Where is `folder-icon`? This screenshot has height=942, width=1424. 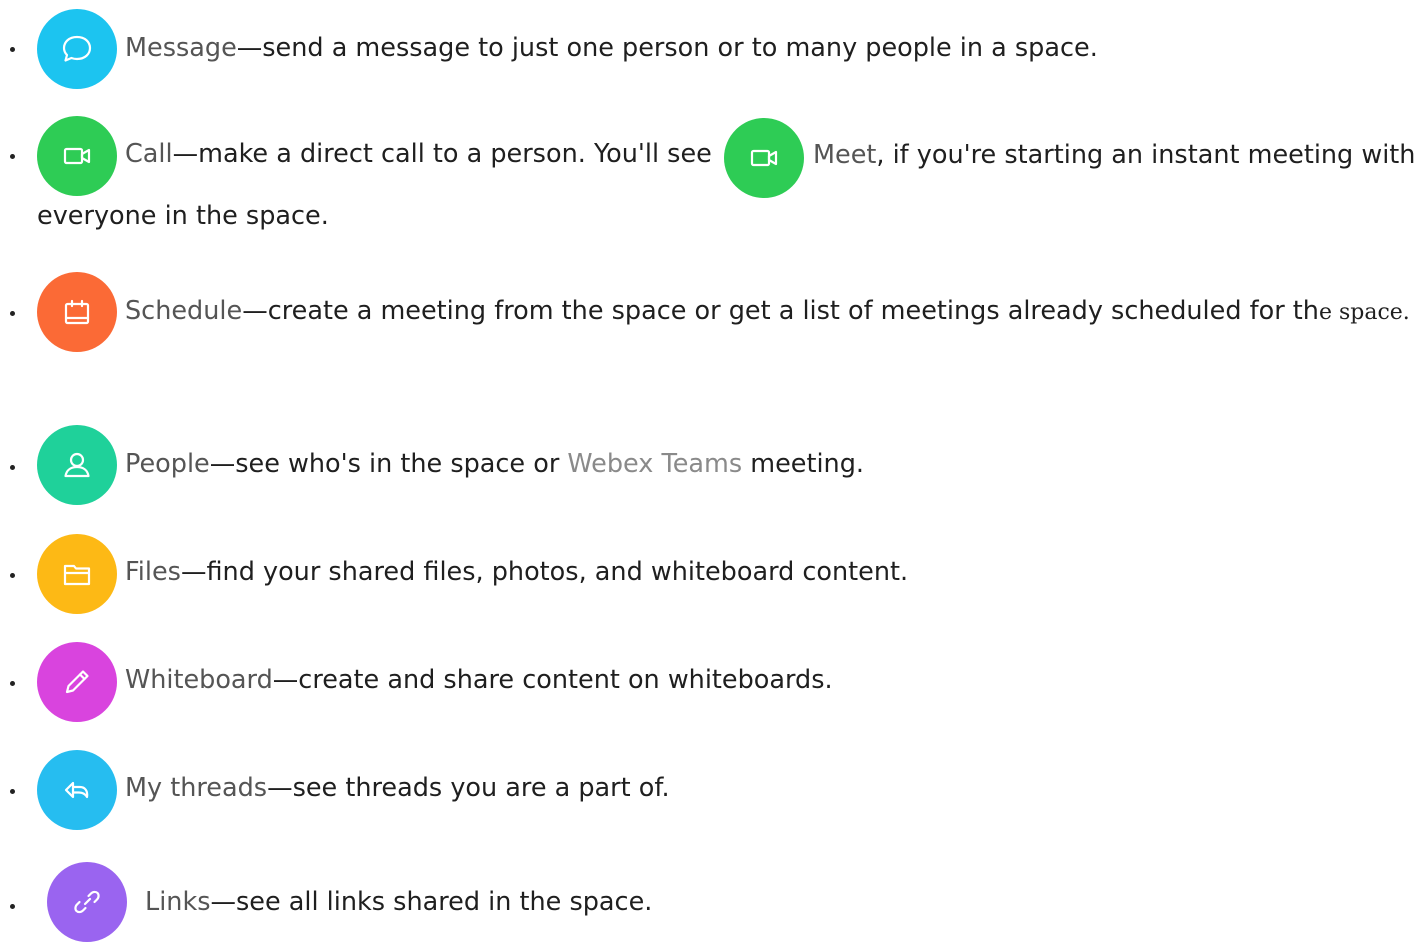 folder-icon is located at coordinates (77, 575).